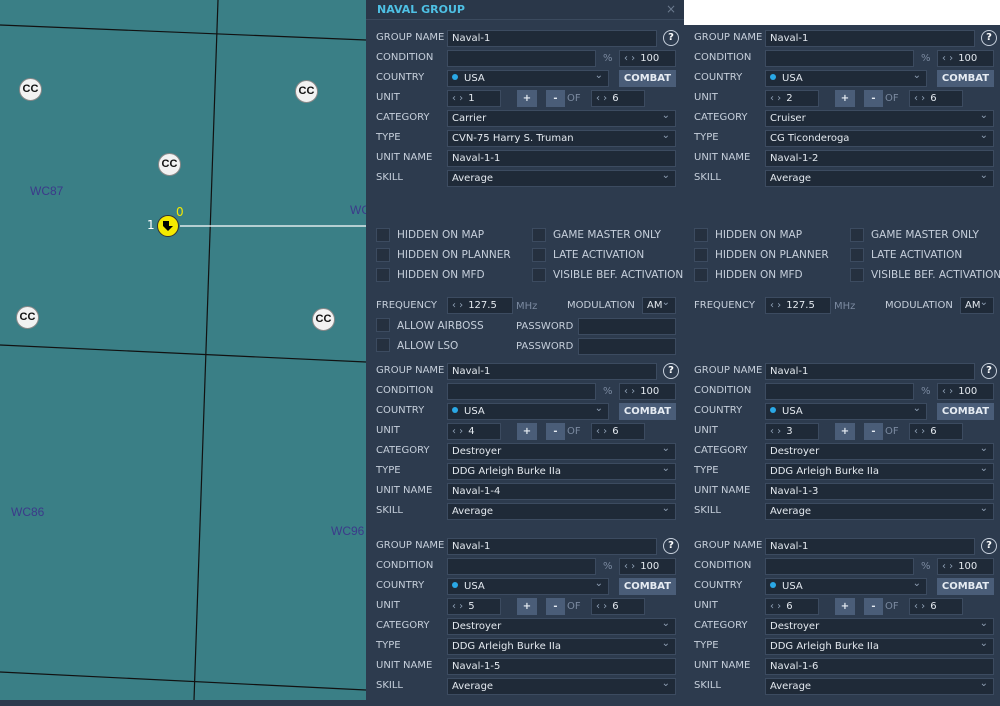 The height and width of the screenshot is (706, 1000). I want to click on modulation-select: AM, so click(659, 305).